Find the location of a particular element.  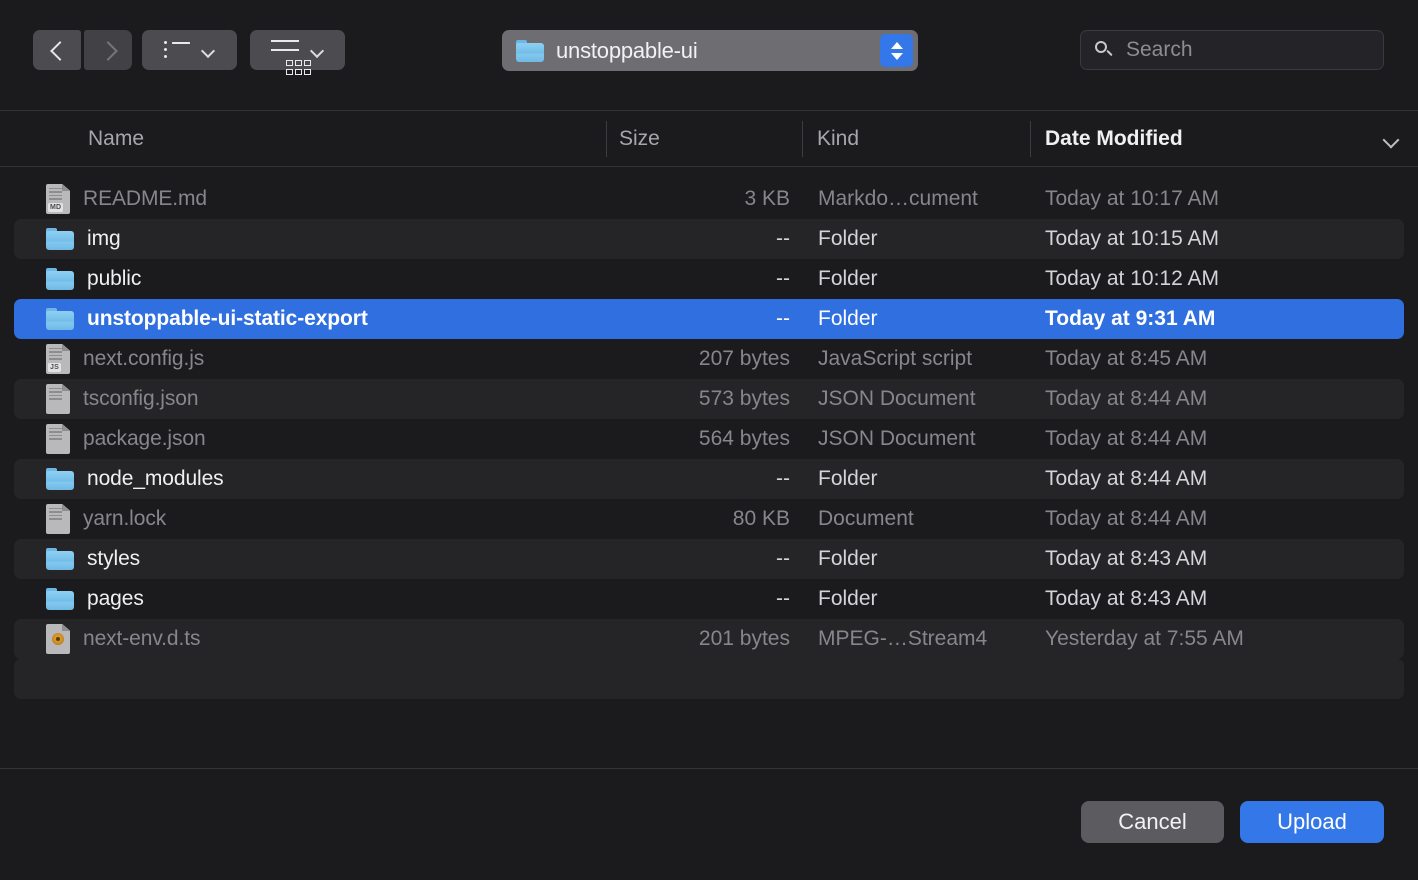

file-name-label: package.json is located at coordinates (144, 438).